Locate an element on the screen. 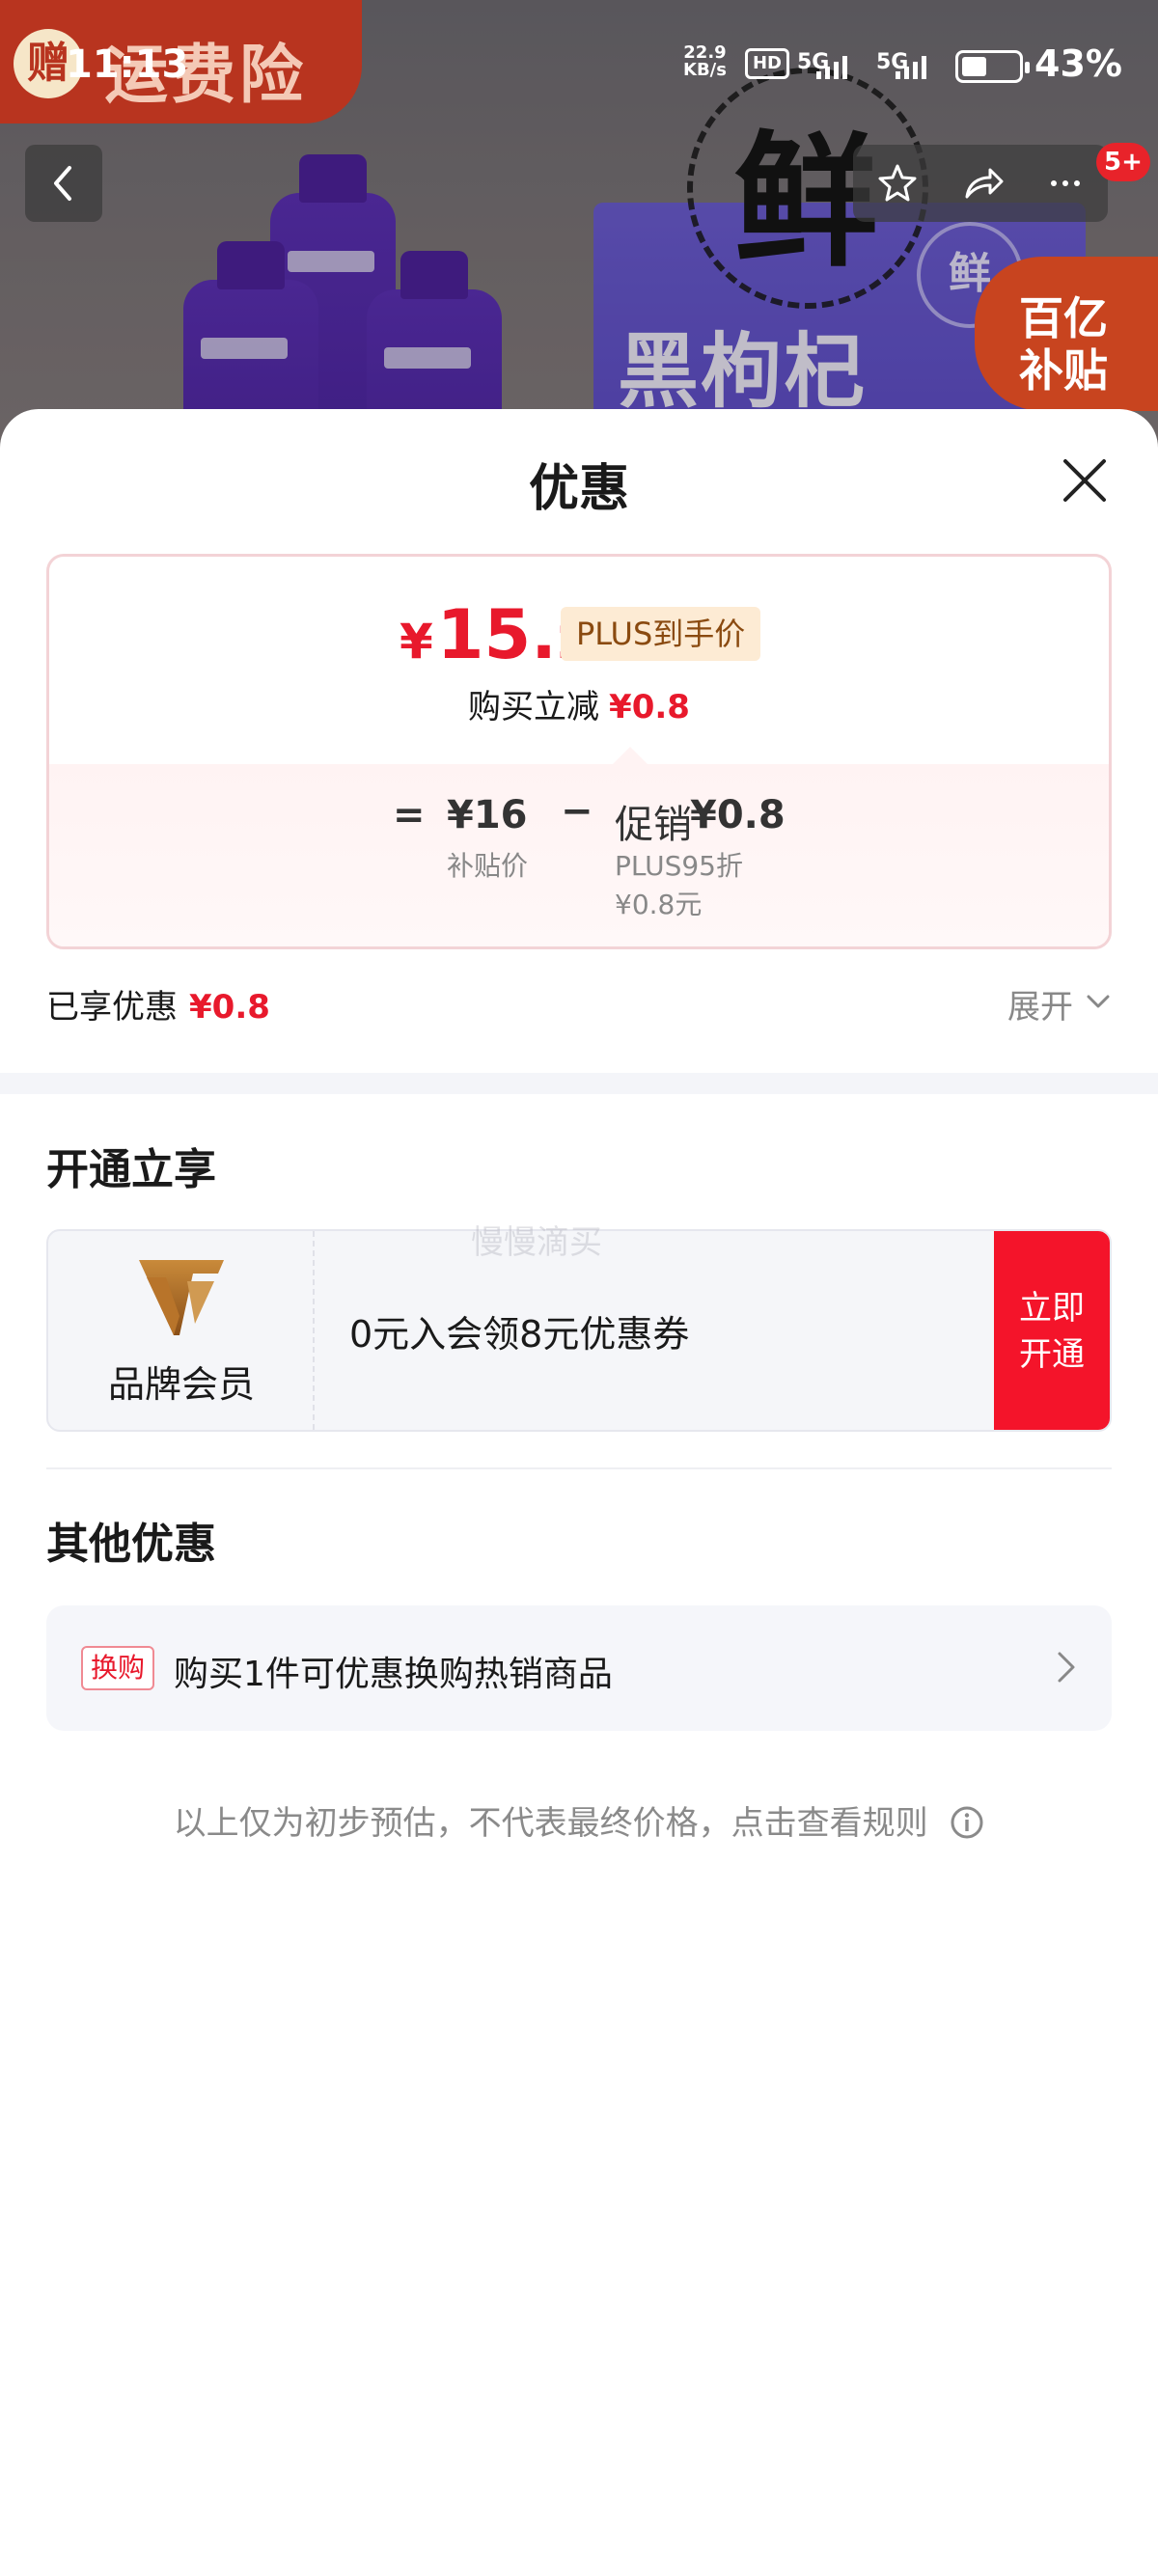 The width and height of the screenshot is (1158, 2576). battery-percent: 43% is located at coordinates (1078, 64).